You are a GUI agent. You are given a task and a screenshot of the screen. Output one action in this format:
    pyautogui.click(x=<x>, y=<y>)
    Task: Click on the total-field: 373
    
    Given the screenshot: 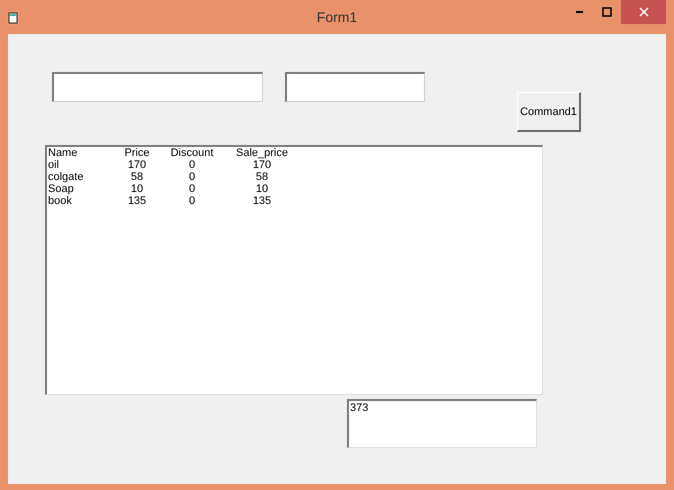 What is the action you would take?
    pyautogui.click(x=442, y=423)
    